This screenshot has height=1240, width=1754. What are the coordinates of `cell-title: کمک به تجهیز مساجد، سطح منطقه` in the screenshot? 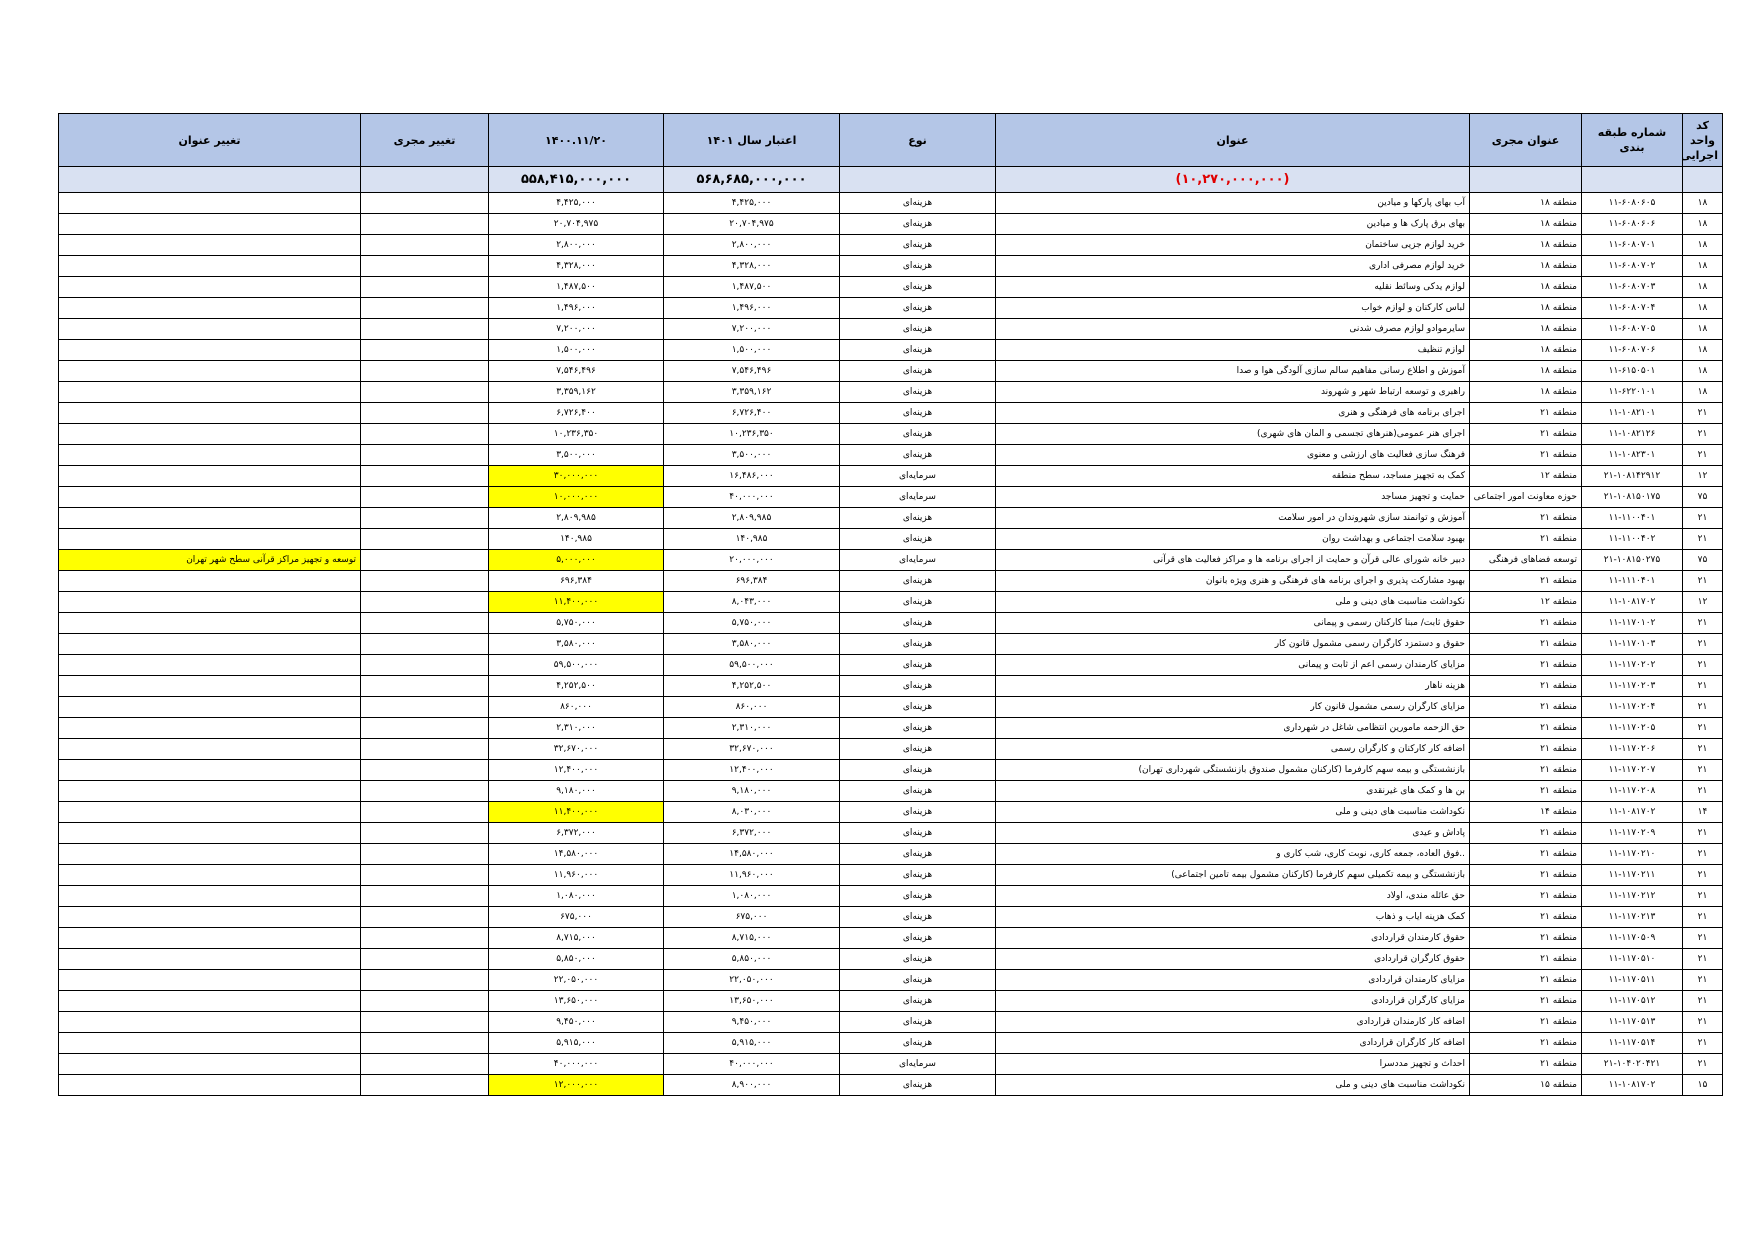 It's located at (1232, 476).